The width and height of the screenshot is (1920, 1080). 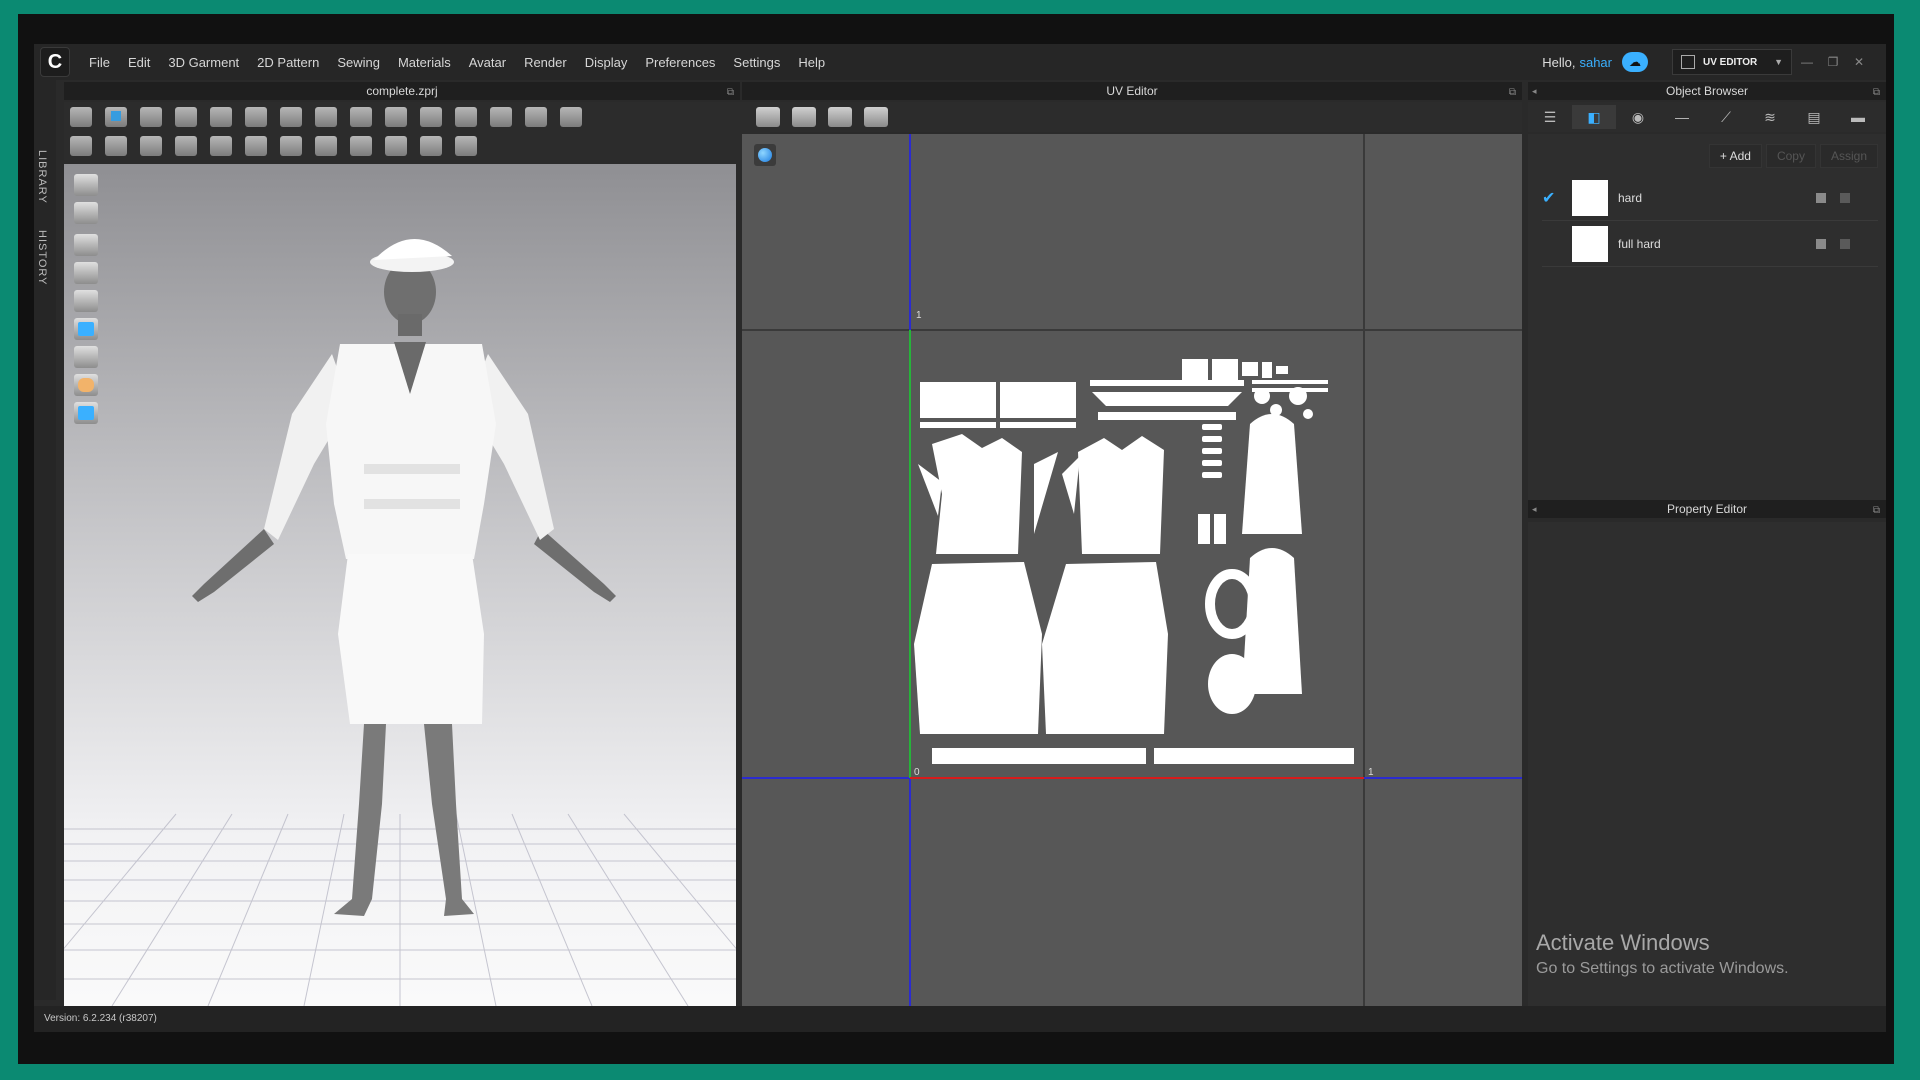 I want to click on copy-button: Copy, so click(x=1790, y=156).